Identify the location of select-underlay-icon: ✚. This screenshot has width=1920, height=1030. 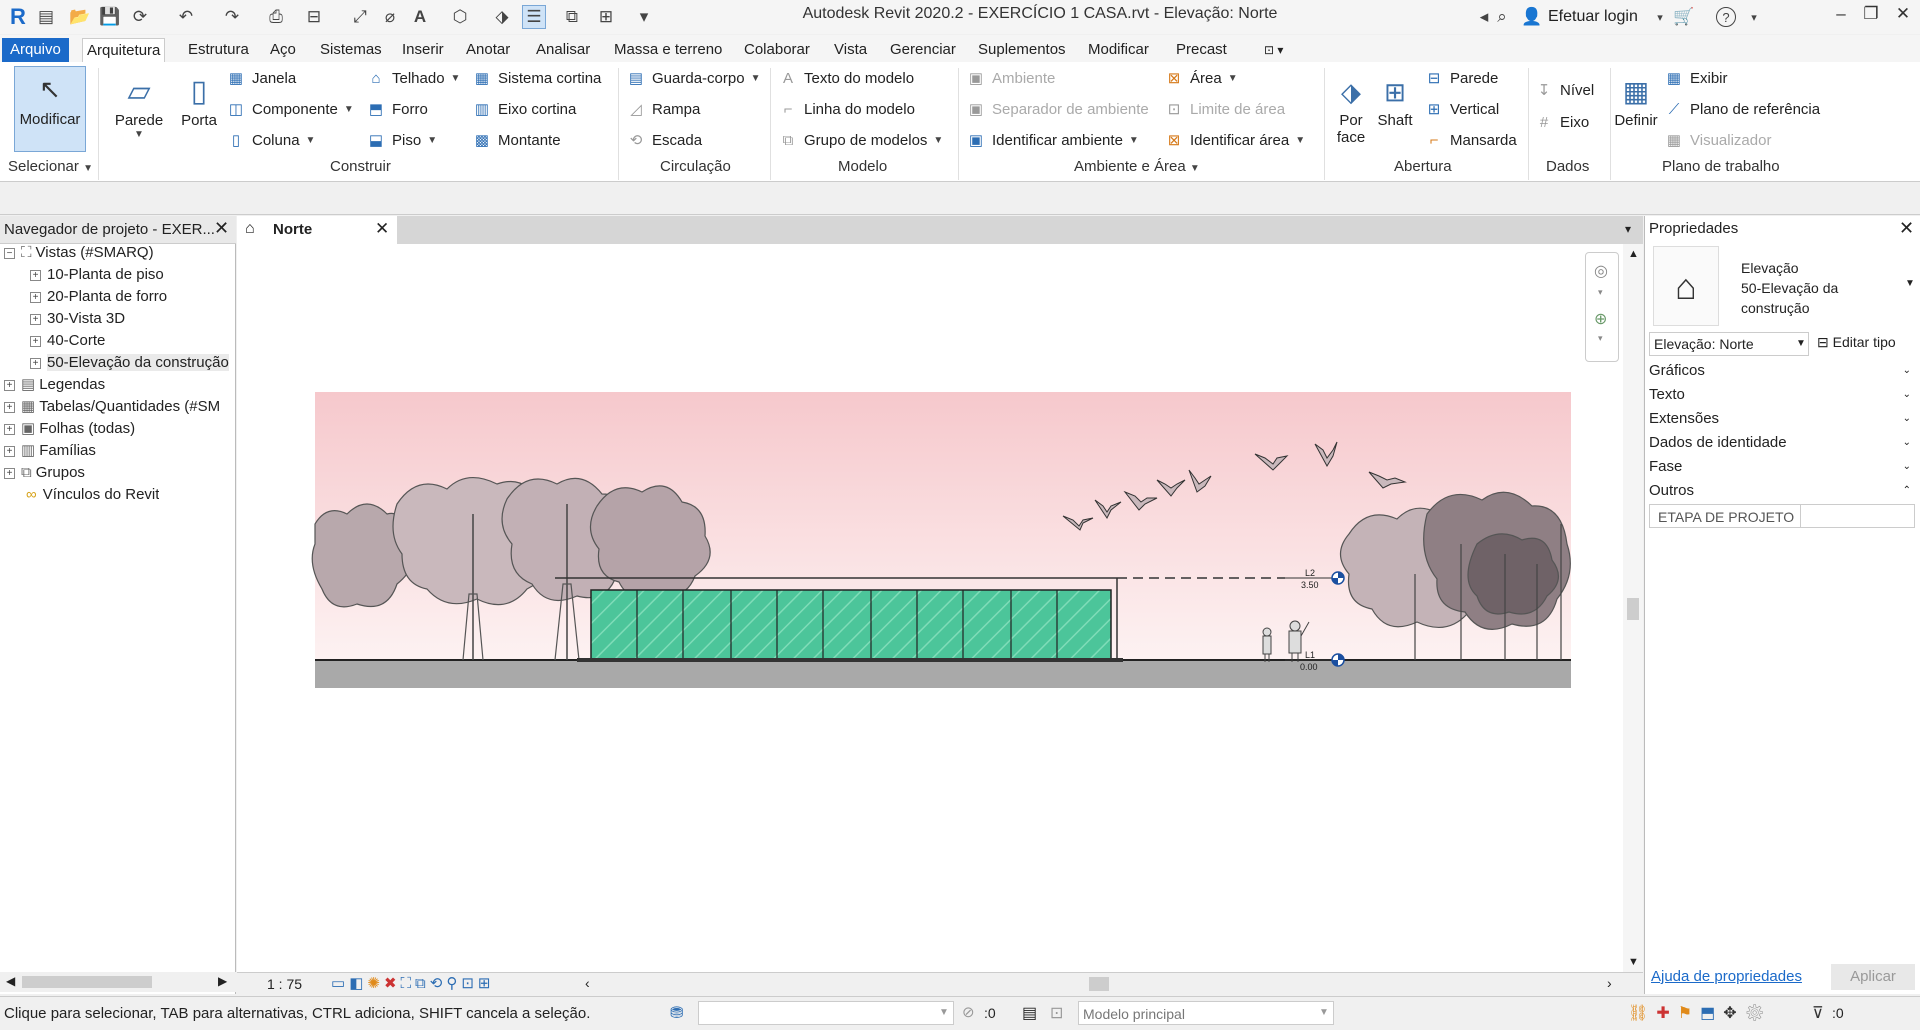
(1666, 1013).